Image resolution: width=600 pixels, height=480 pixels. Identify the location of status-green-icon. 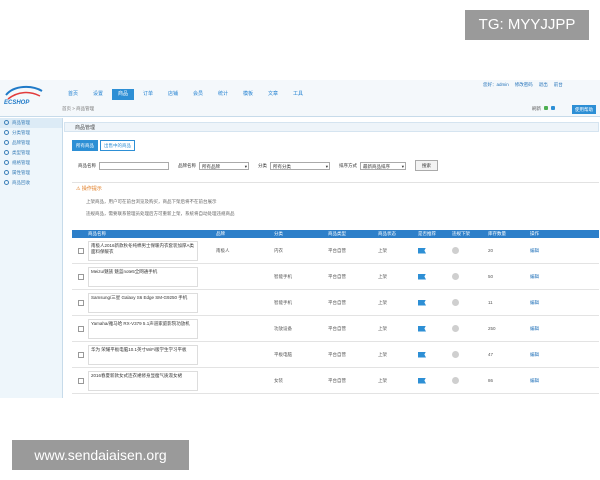
(546, 108).